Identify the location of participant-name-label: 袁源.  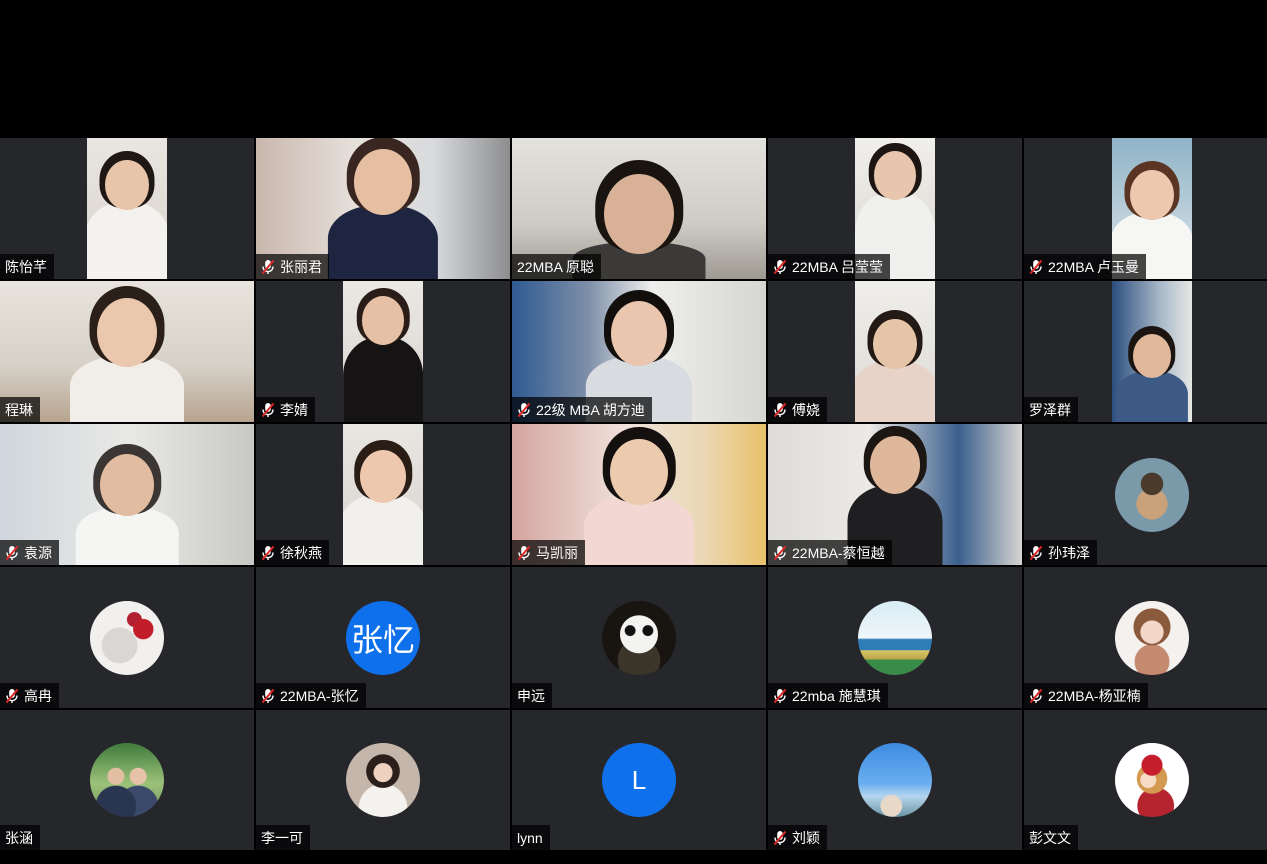
(29, 552).